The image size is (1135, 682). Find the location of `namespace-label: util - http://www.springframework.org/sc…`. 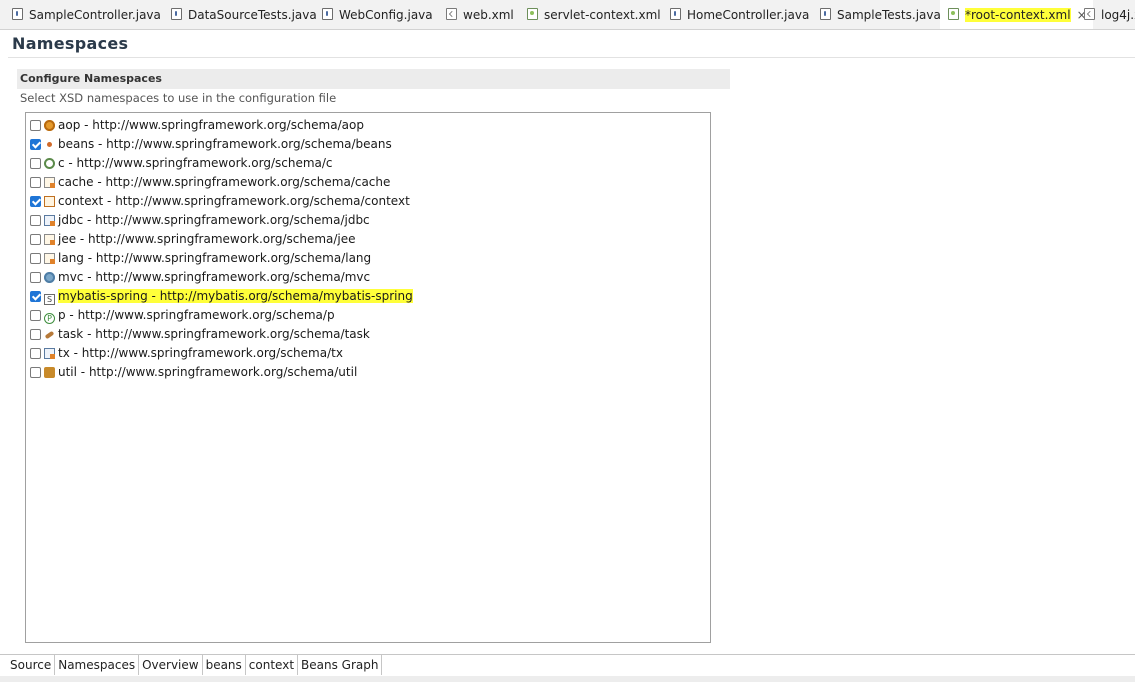

namespace-label: util - http://www.springframework.org/sc… is located at coordinates (208, 372).